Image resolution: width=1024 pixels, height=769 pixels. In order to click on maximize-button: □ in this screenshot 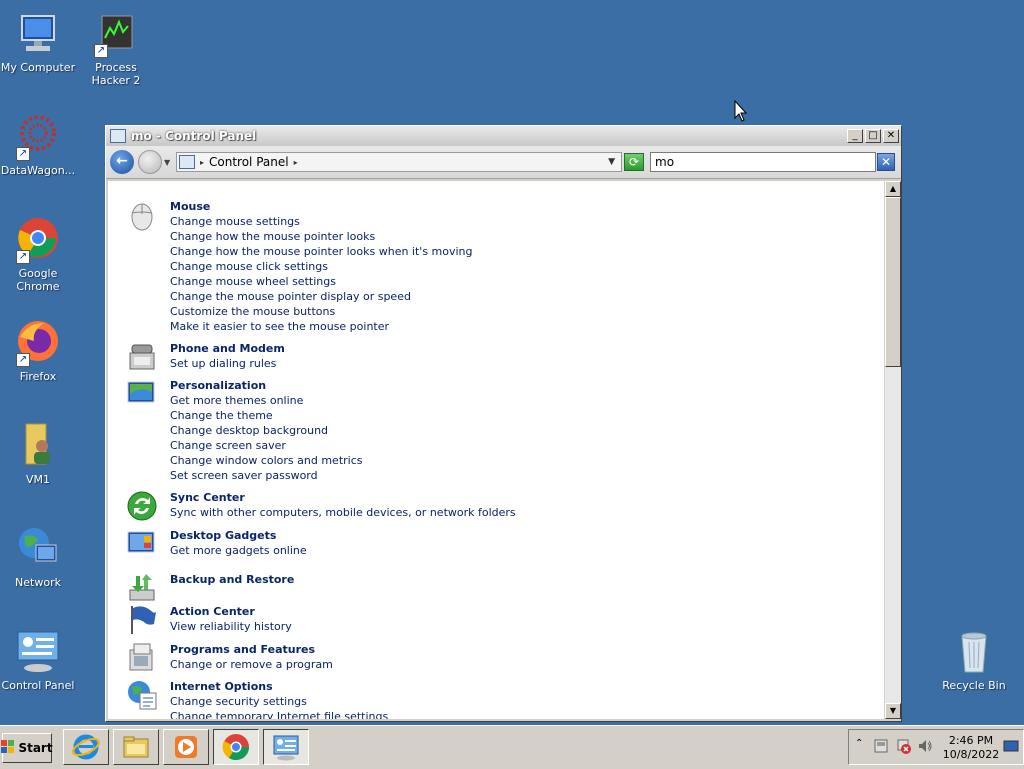, I will do `click(873, 136)`.